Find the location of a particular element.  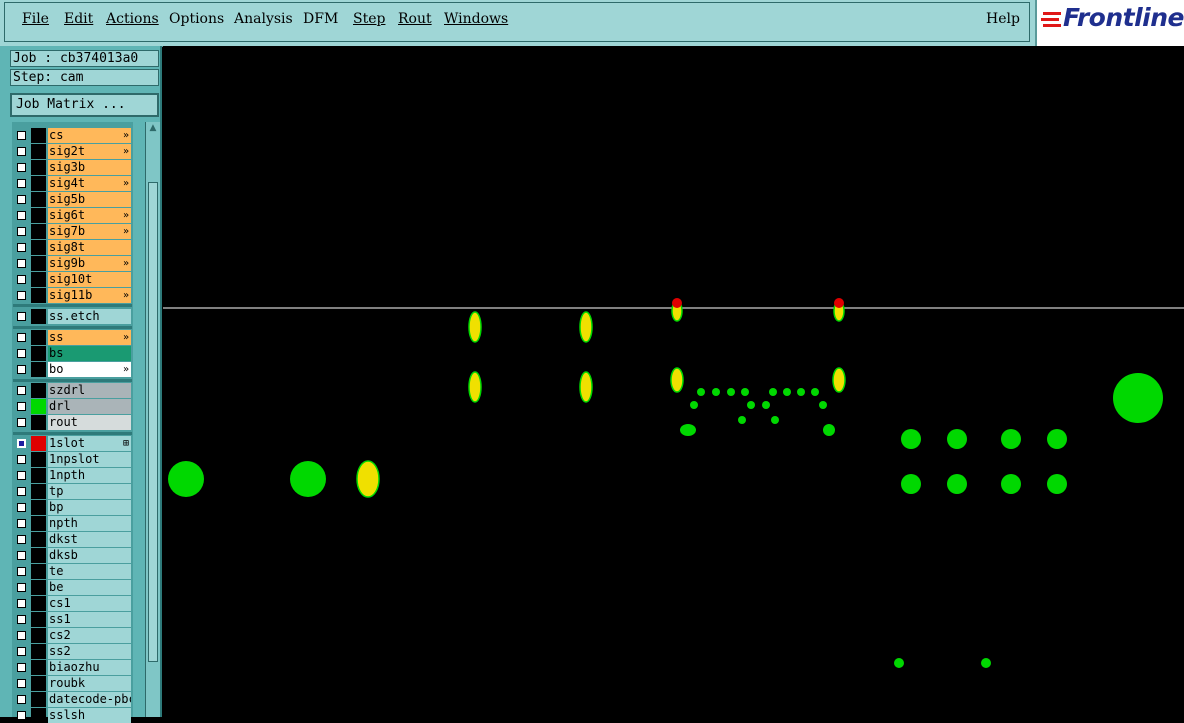

layer-row-dkst: dkst is located at coordinates (72, 539).